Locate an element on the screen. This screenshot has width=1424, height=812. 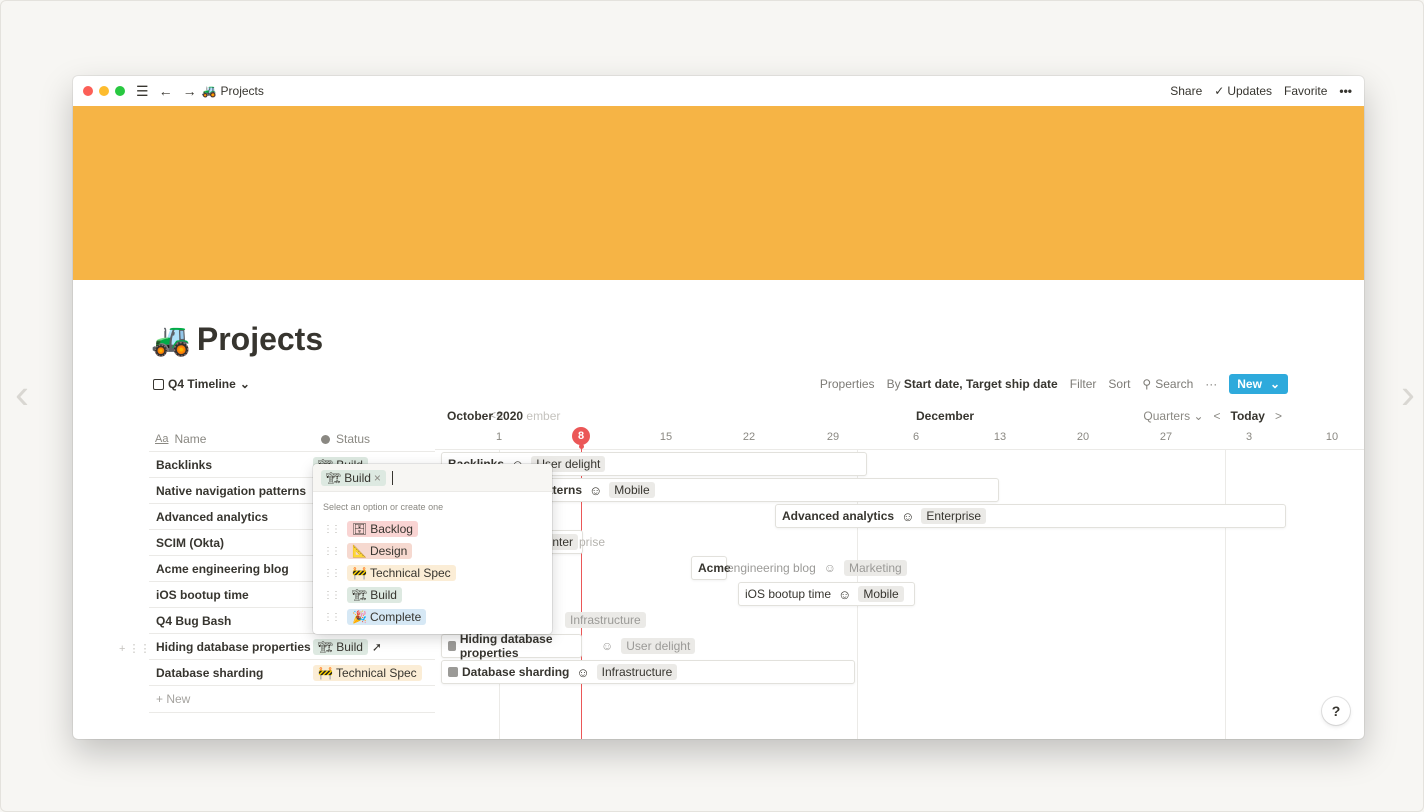
status-property-icon is located at coordinates (325, 439).